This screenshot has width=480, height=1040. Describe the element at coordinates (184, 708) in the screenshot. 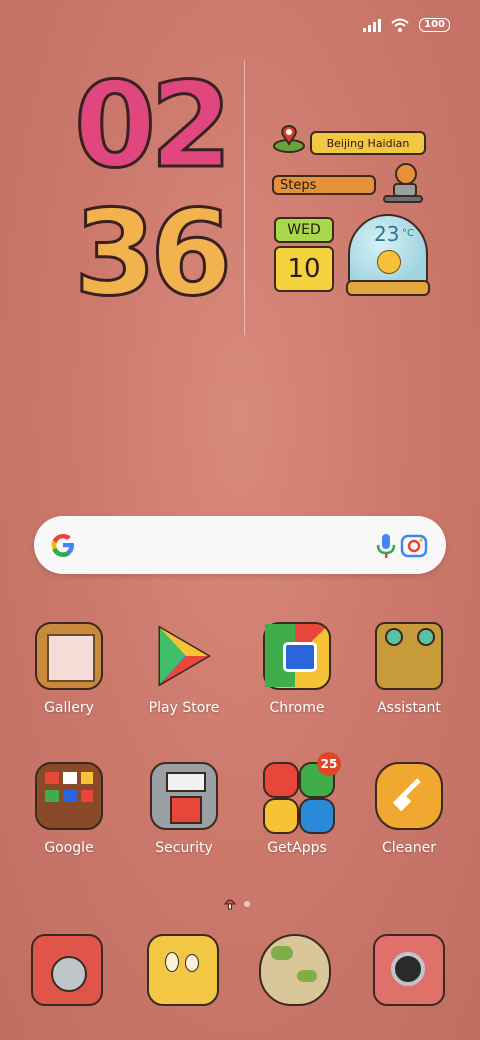

I see `app-label: Play Store` at that location.